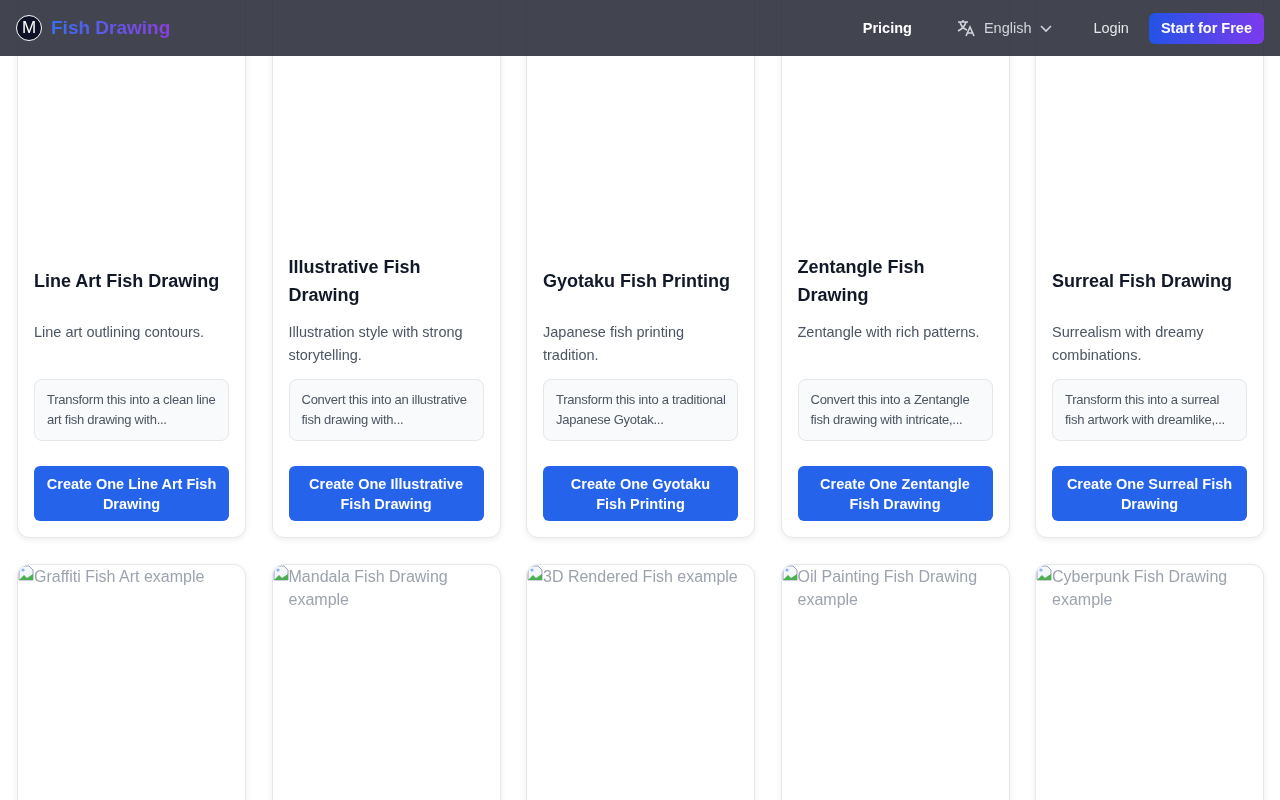  I want to click on image-alt-text: Cyberpunk Fish Drawing example, so click(1140, 588).